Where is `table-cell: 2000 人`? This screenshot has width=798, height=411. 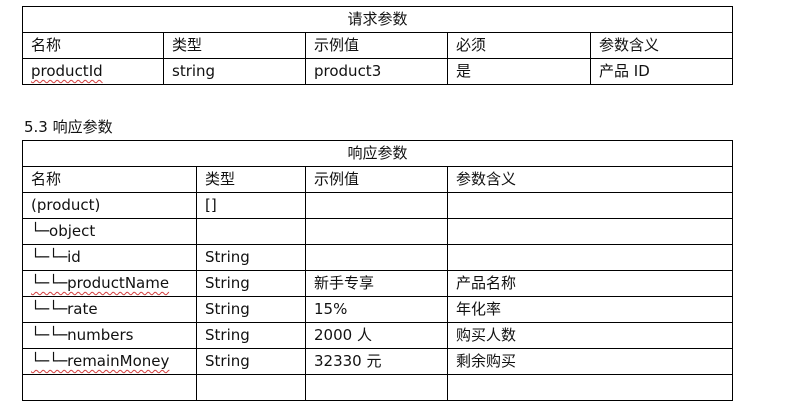
table-cell: 2000 人 is located at coordinates (376, 335).